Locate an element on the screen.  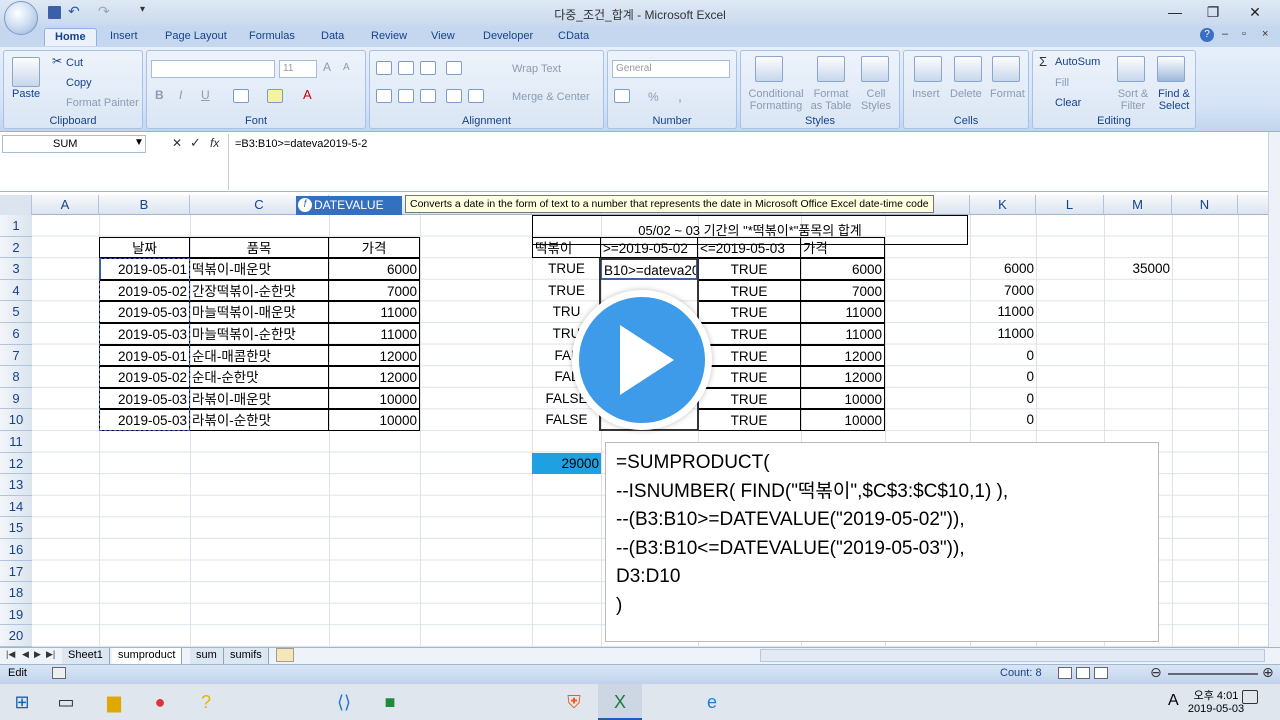
table-cell-price: 6000 is located at coordinates (374, 269).